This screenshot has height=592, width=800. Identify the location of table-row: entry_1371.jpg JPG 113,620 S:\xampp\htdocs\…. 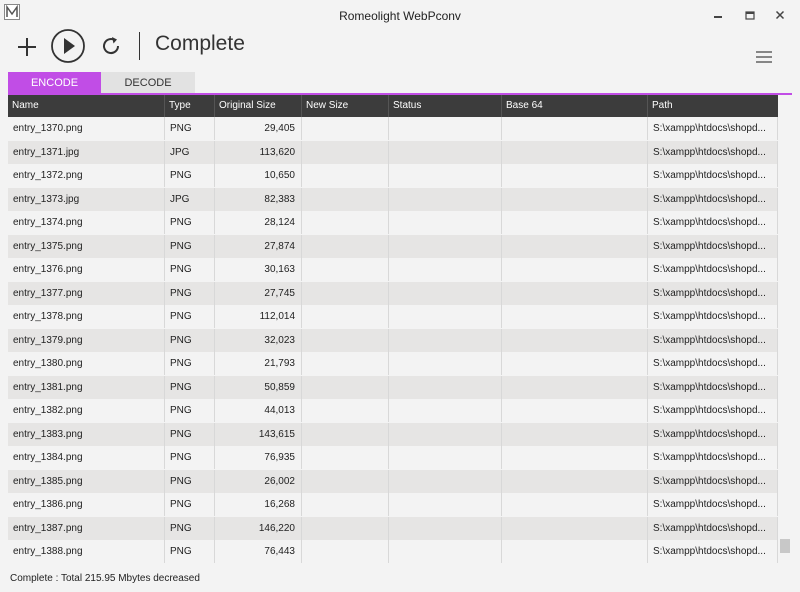
(393, 152).